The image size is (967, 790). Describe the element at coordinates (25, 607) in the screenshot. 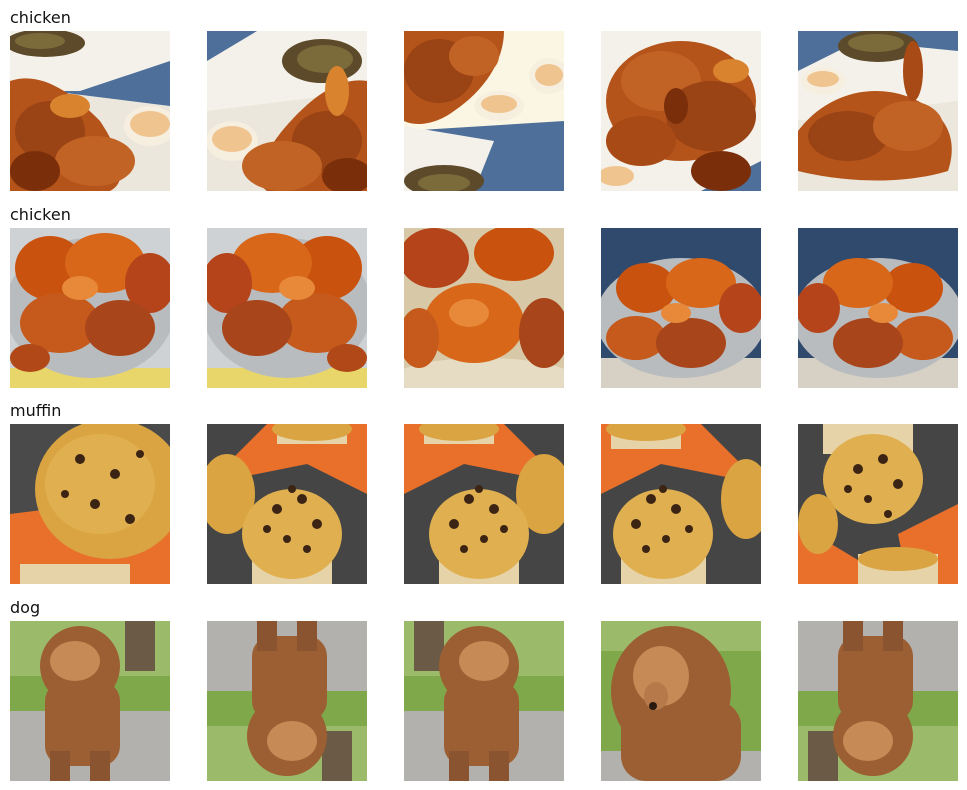

I see `row-label-dog: dog` at that location.